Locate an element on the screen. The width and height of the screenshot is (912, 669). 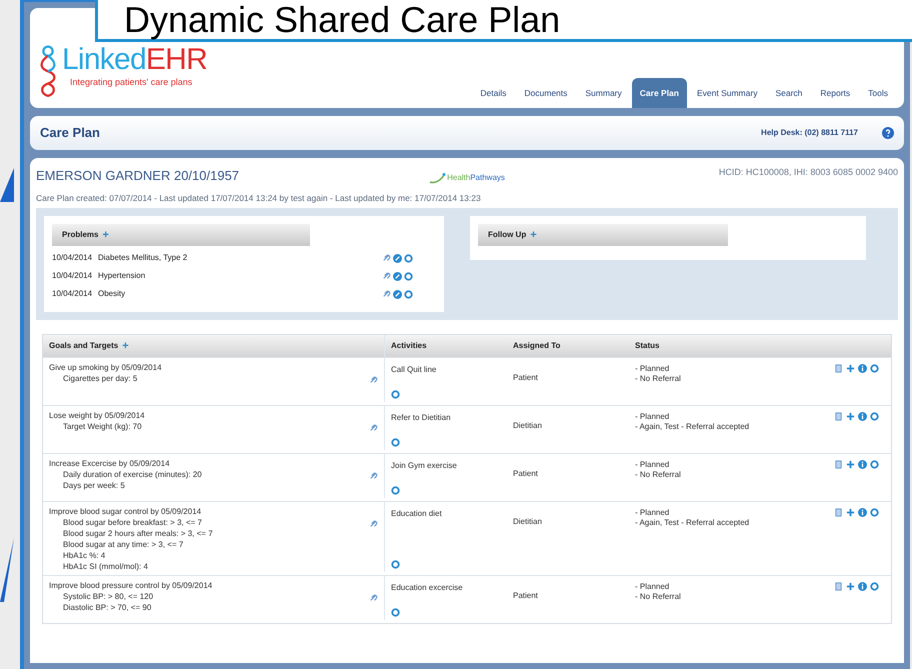
activity-text: Call Quit line is located at coordinates (414, 370).